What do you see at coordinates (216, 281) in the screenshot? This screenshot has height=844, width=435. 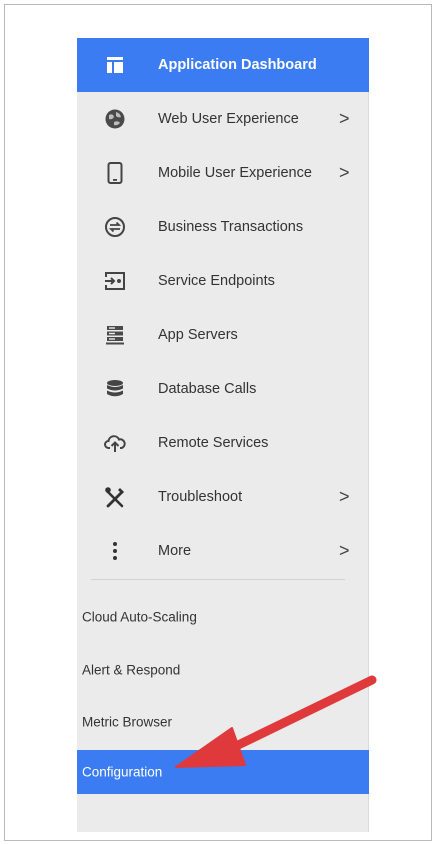 I see `menu-item-label: Service Endpoints` at bounding box center [216, 281].